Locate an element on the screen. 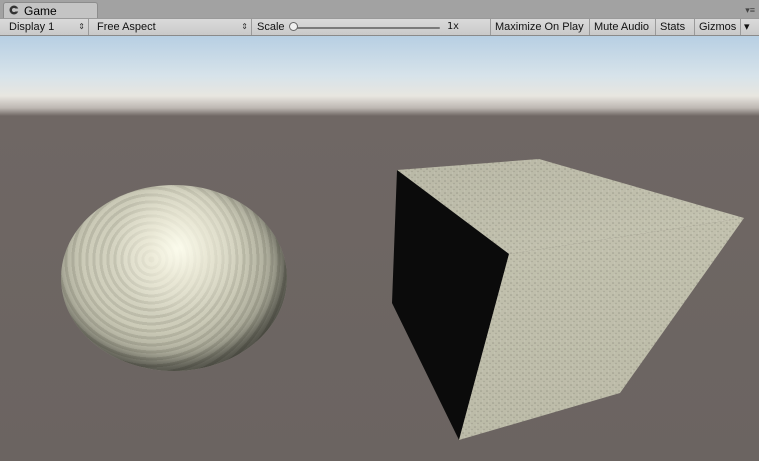 This screenshot has width=759, height=461. gizmos-dropdown-arrow-icon: ▾ is located at coordinates (747, 27).